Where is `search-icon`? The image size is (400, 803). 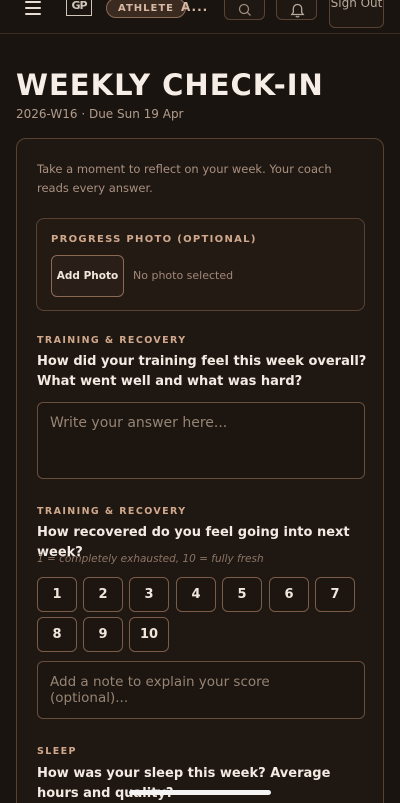 search-icon is located at coordinates (244, 9).